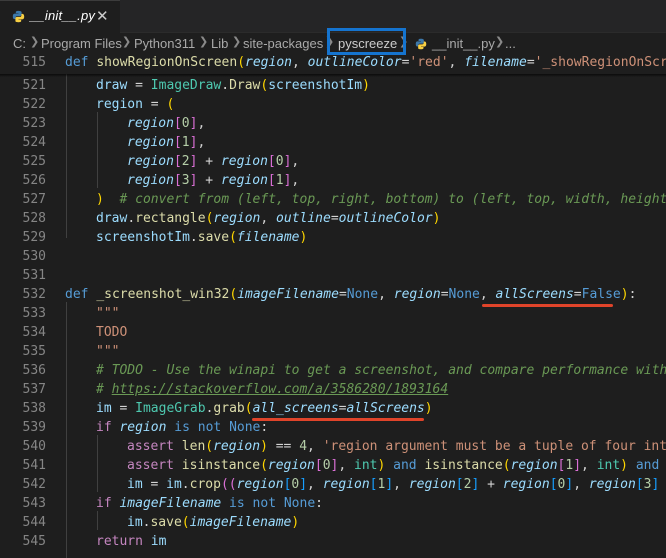  Describe the element at coordinates (34, 389) in the screenshot. I see `line-number: 537` at that location.